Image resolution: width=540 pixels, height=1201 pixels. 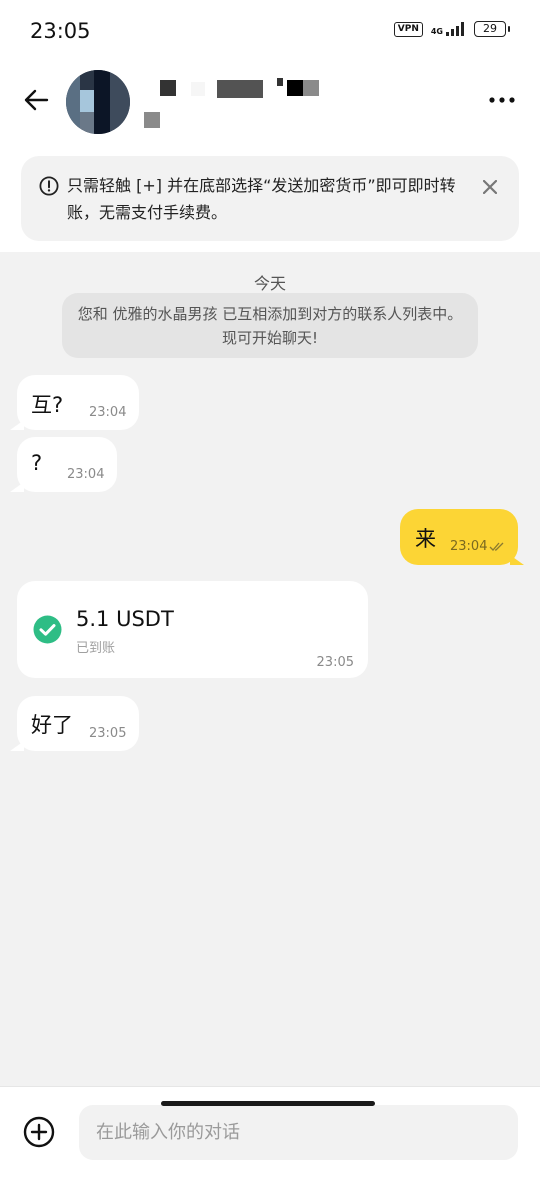 I want to click on info-icon, so click(x=49, y=186).